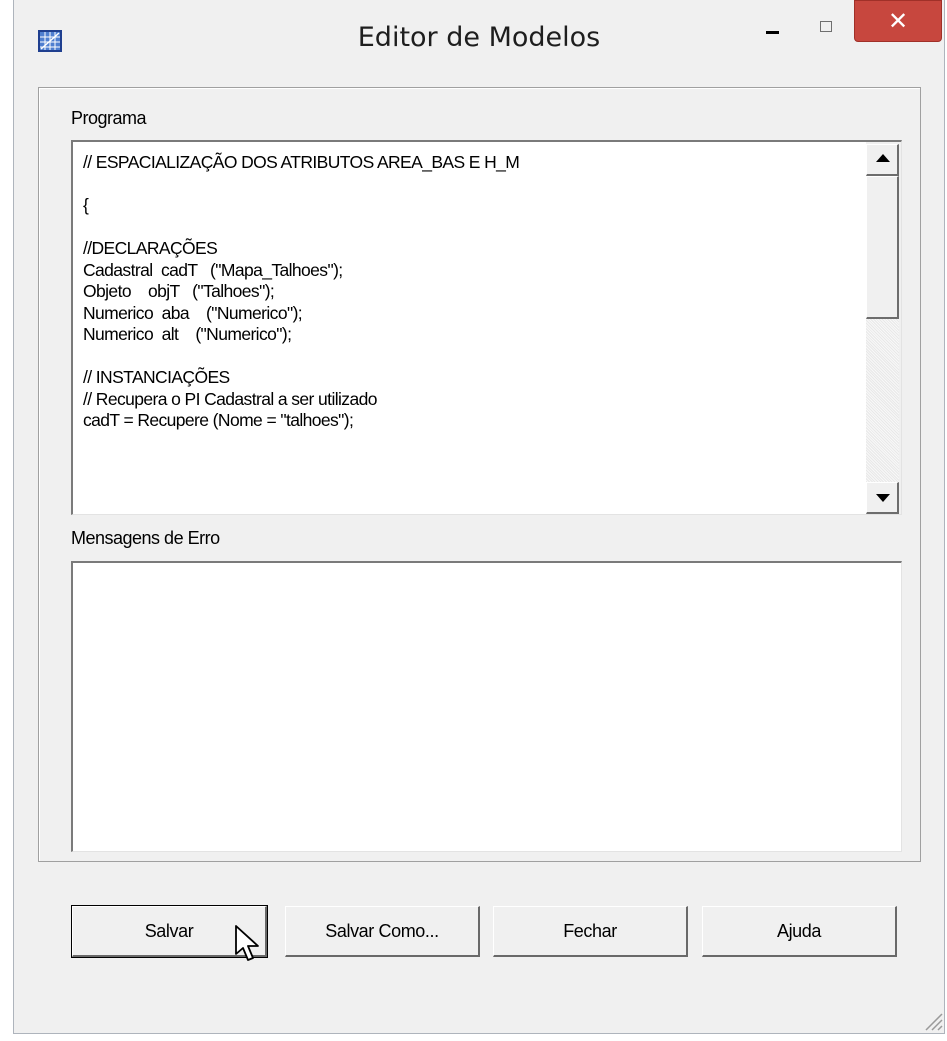  I want to click on scroll-down-button, so click(882, 498).